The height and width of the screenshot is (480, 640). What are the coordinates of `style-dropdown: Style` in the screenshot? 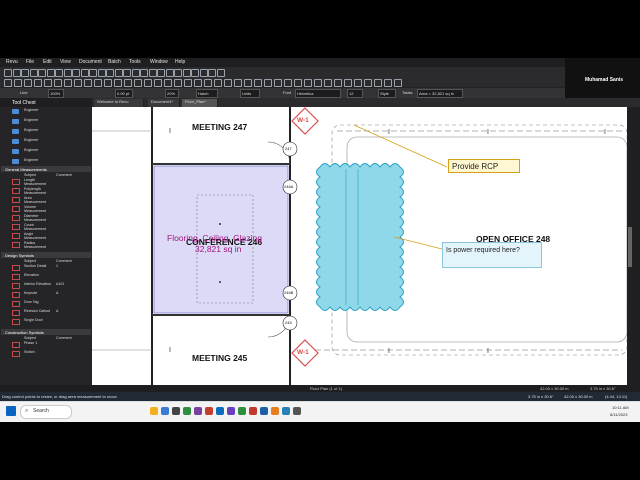 It's located at (387, 93).